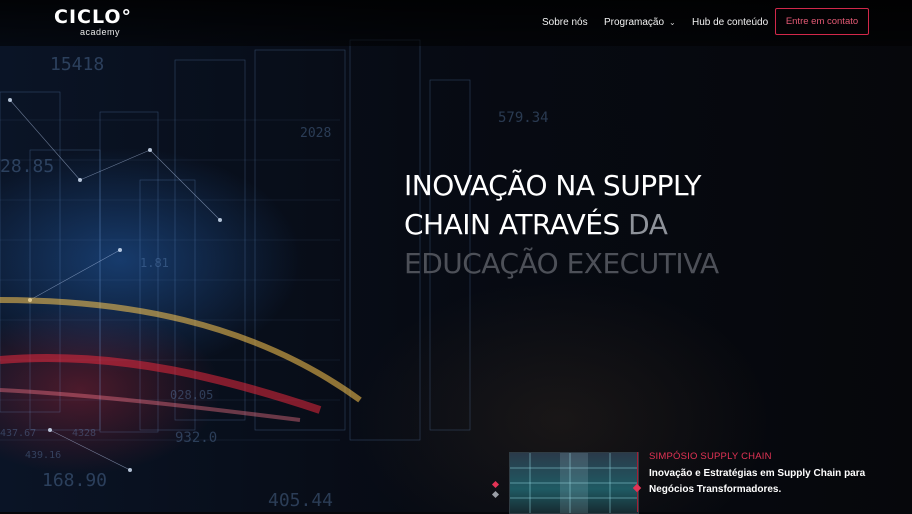  What do you see at coordinates (192, 395) in the screenshot?
I see `background-number: 028.05` at bounding box center [192, 395].